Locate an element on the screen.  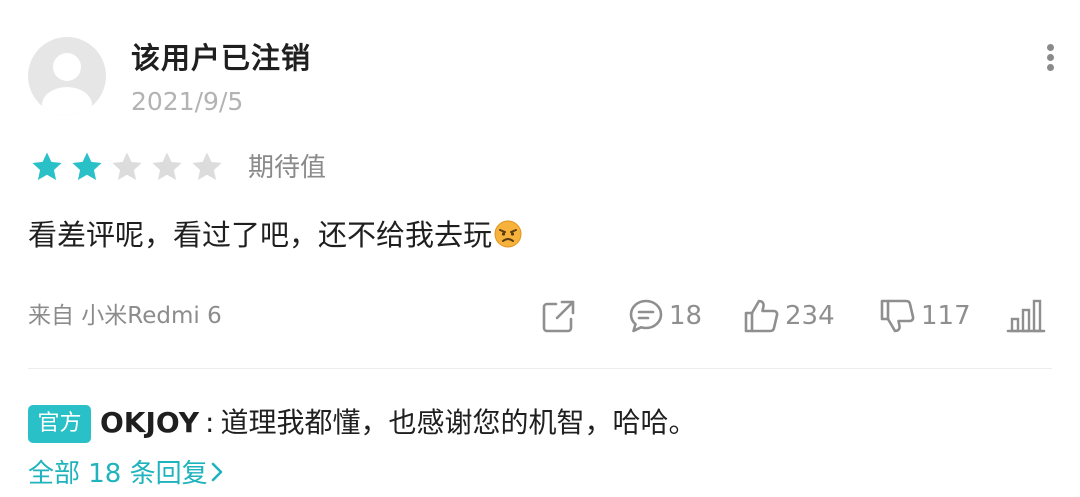
review-date: 2021/9/5 is located at coordinates (187, 101).